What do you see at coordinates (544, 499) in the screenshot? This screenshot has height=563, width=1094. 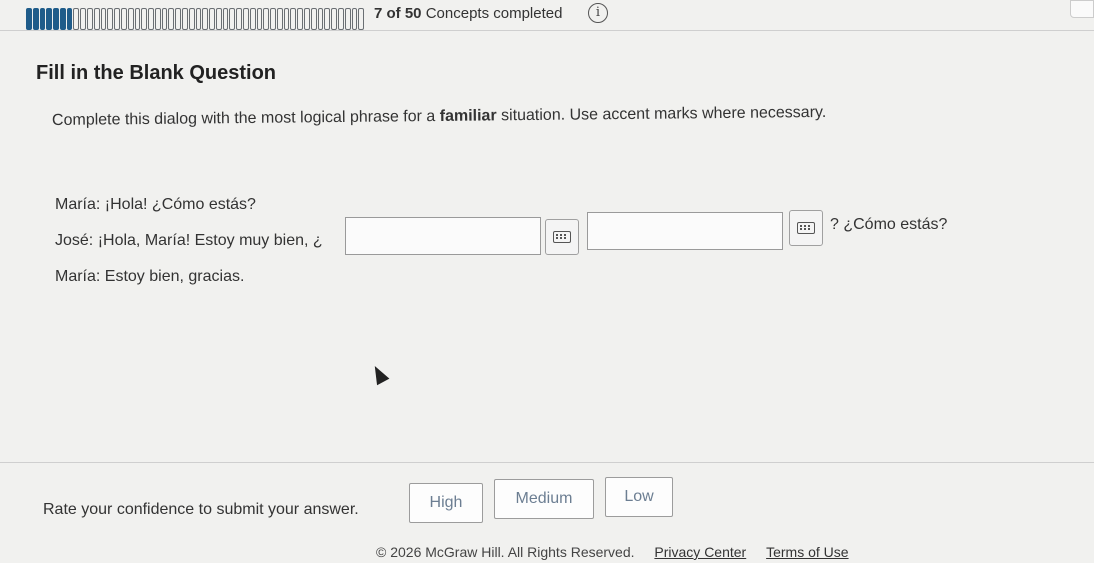 I see `confidence-medium-button: Medium` at bounding box center [544, 499].